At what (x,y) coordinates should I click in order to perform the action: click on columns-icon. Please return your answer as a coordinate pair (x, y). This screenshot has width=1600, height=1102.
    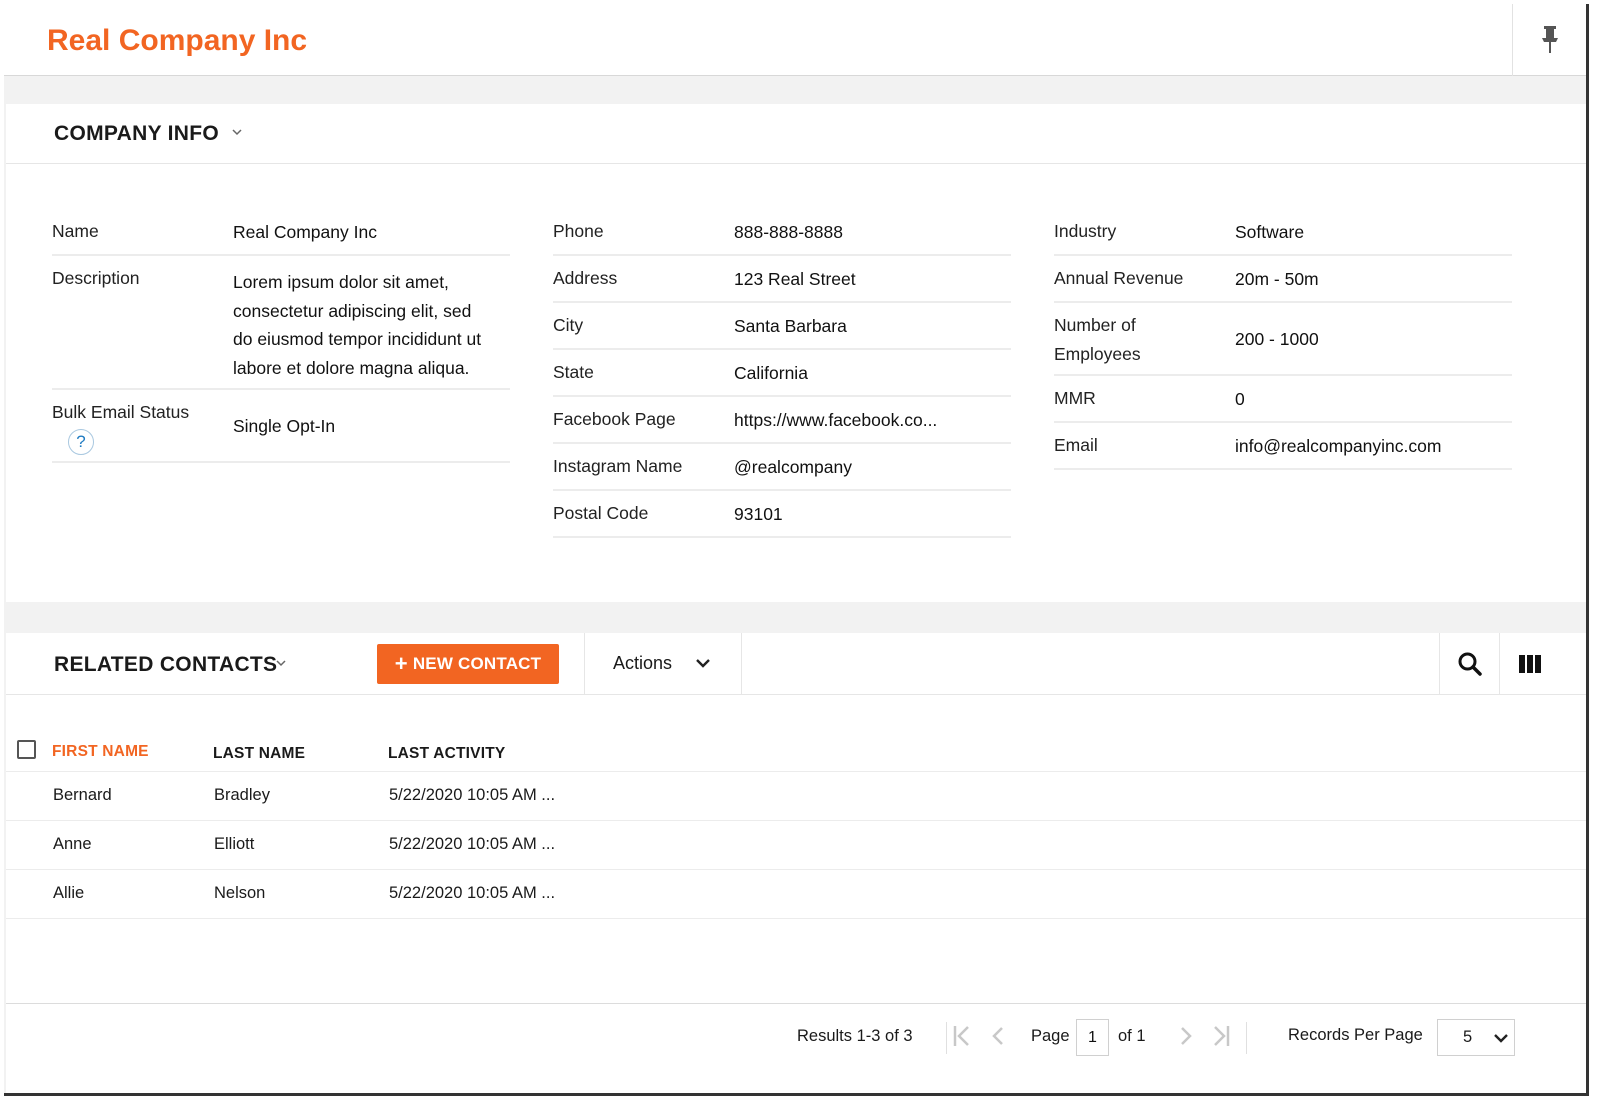
    Looking at the image, I should click on (1529, 664).